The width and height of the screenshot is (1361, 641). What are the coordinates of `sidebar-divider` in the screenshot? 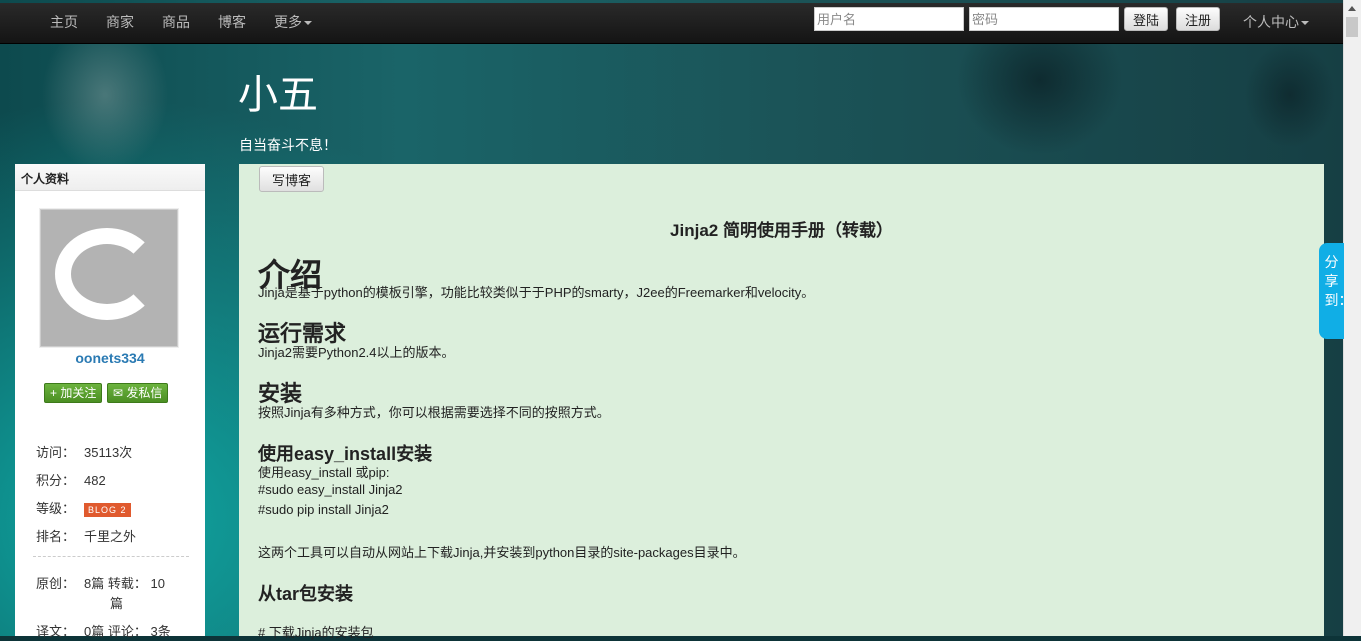 It's located at (111, 556).